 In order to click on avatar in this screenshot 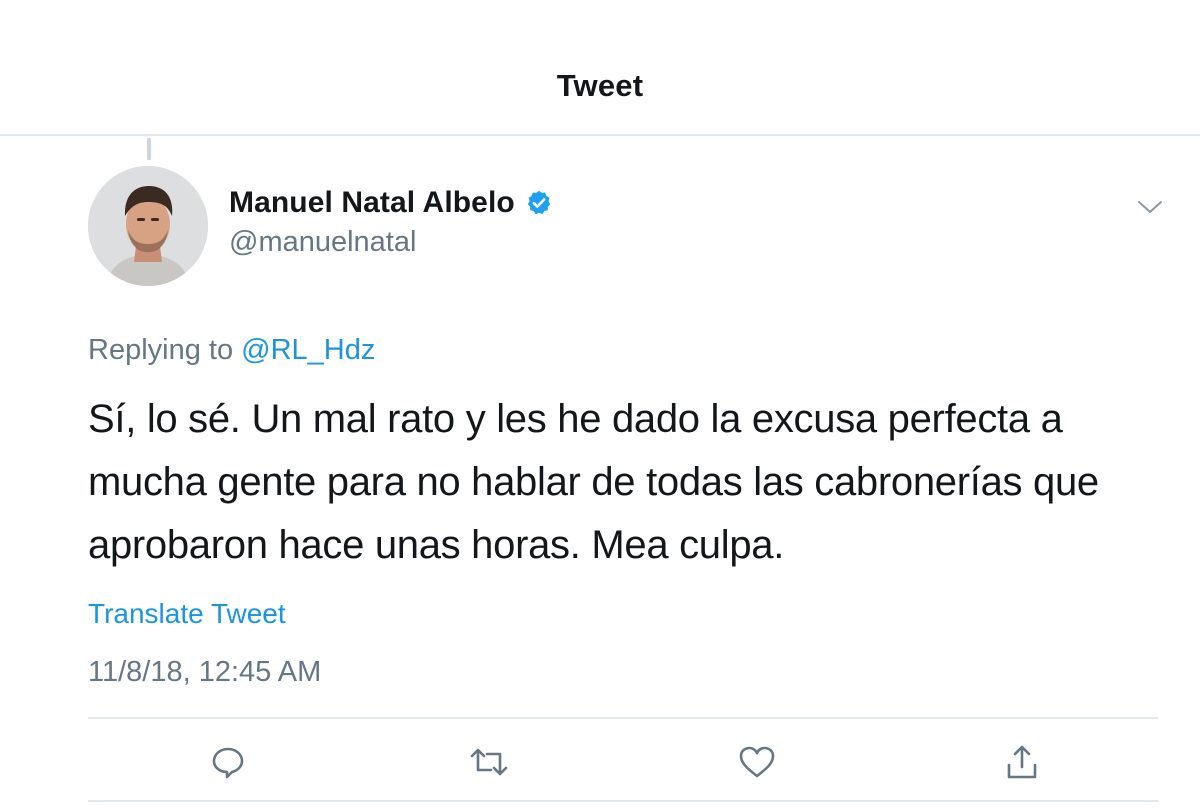, I will do `click(148, 226)`.